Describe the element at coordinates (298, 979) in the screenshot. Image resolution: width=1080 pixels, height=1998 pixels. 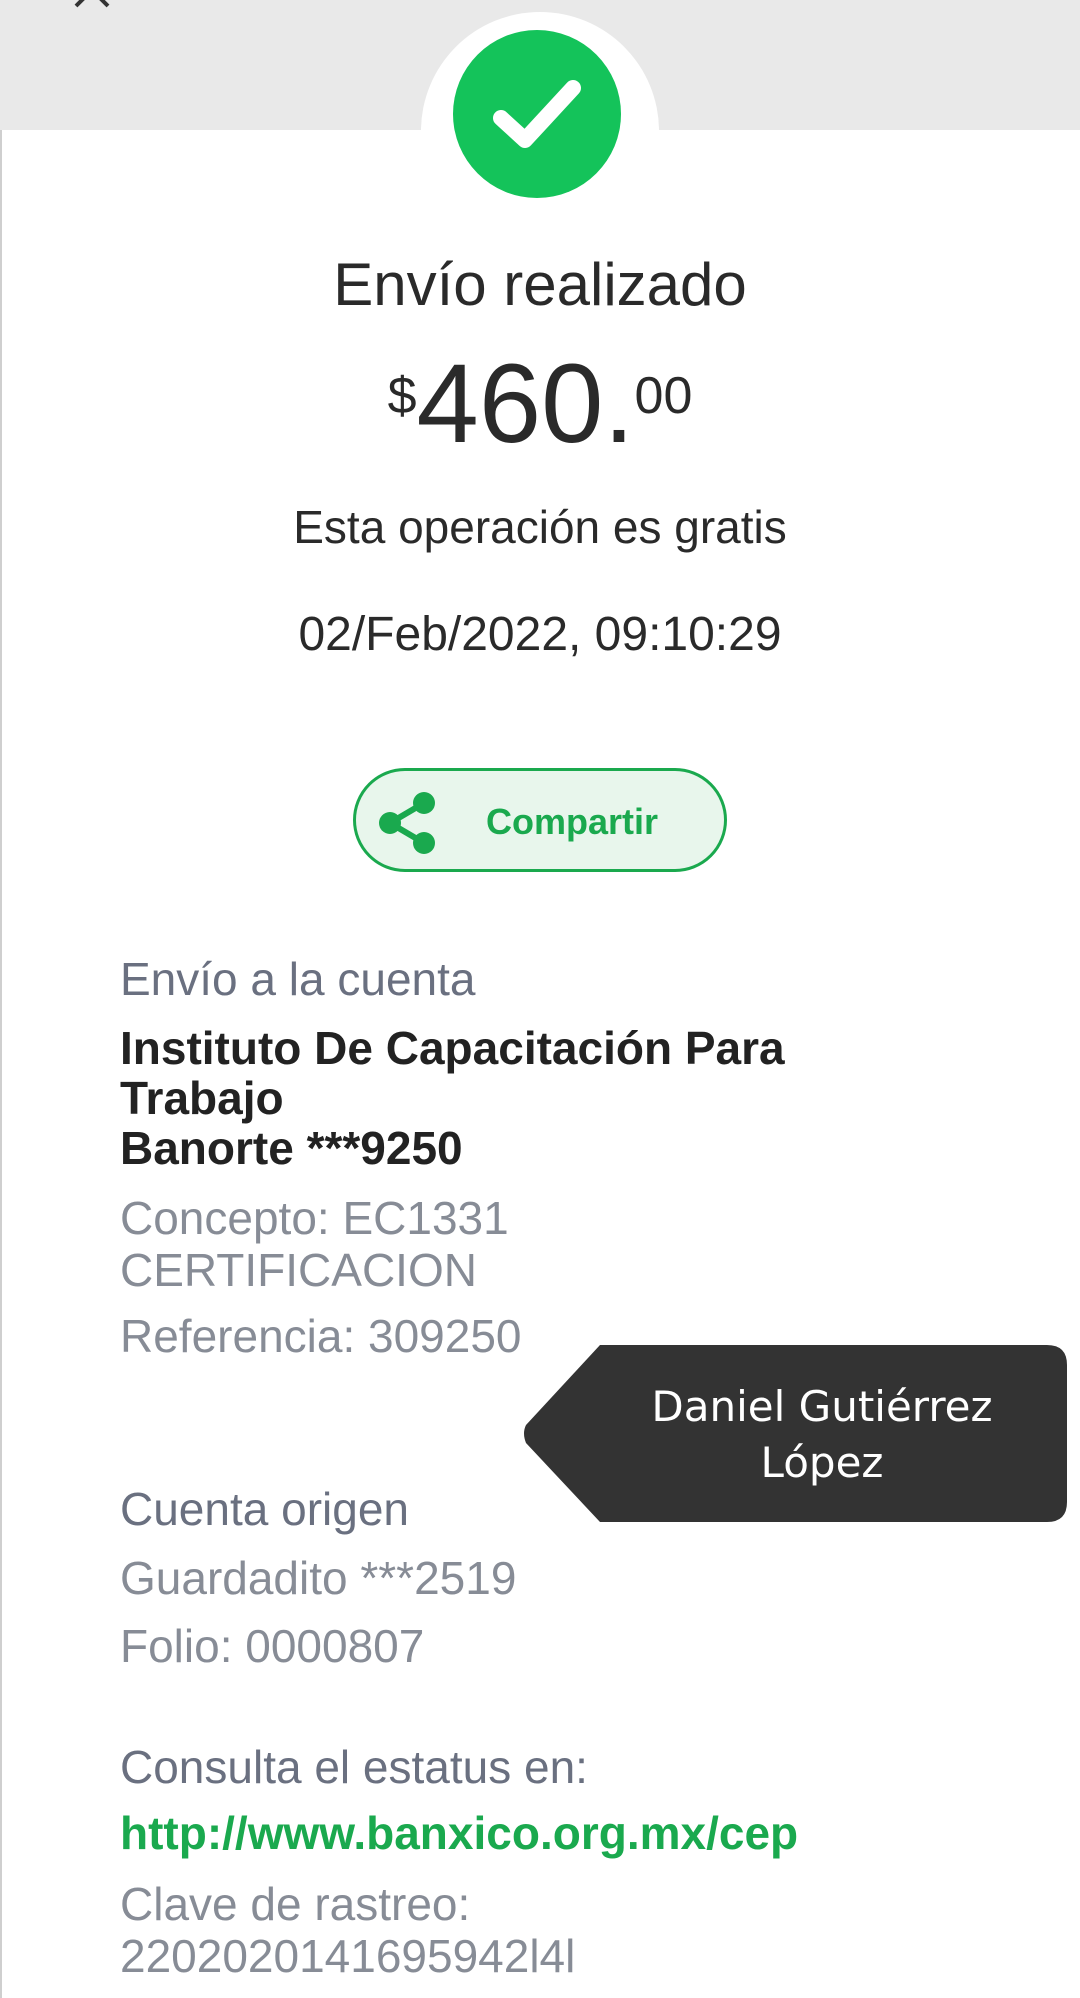
I see `destination-section-label: Envío a la cuenta` at that location.